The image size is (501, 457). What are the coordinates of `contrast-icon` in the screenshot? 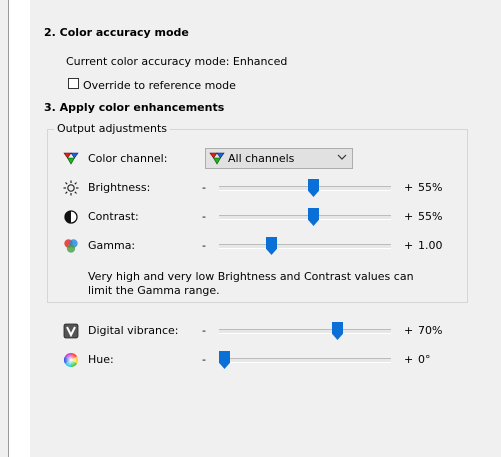 It's located at (71, 217).